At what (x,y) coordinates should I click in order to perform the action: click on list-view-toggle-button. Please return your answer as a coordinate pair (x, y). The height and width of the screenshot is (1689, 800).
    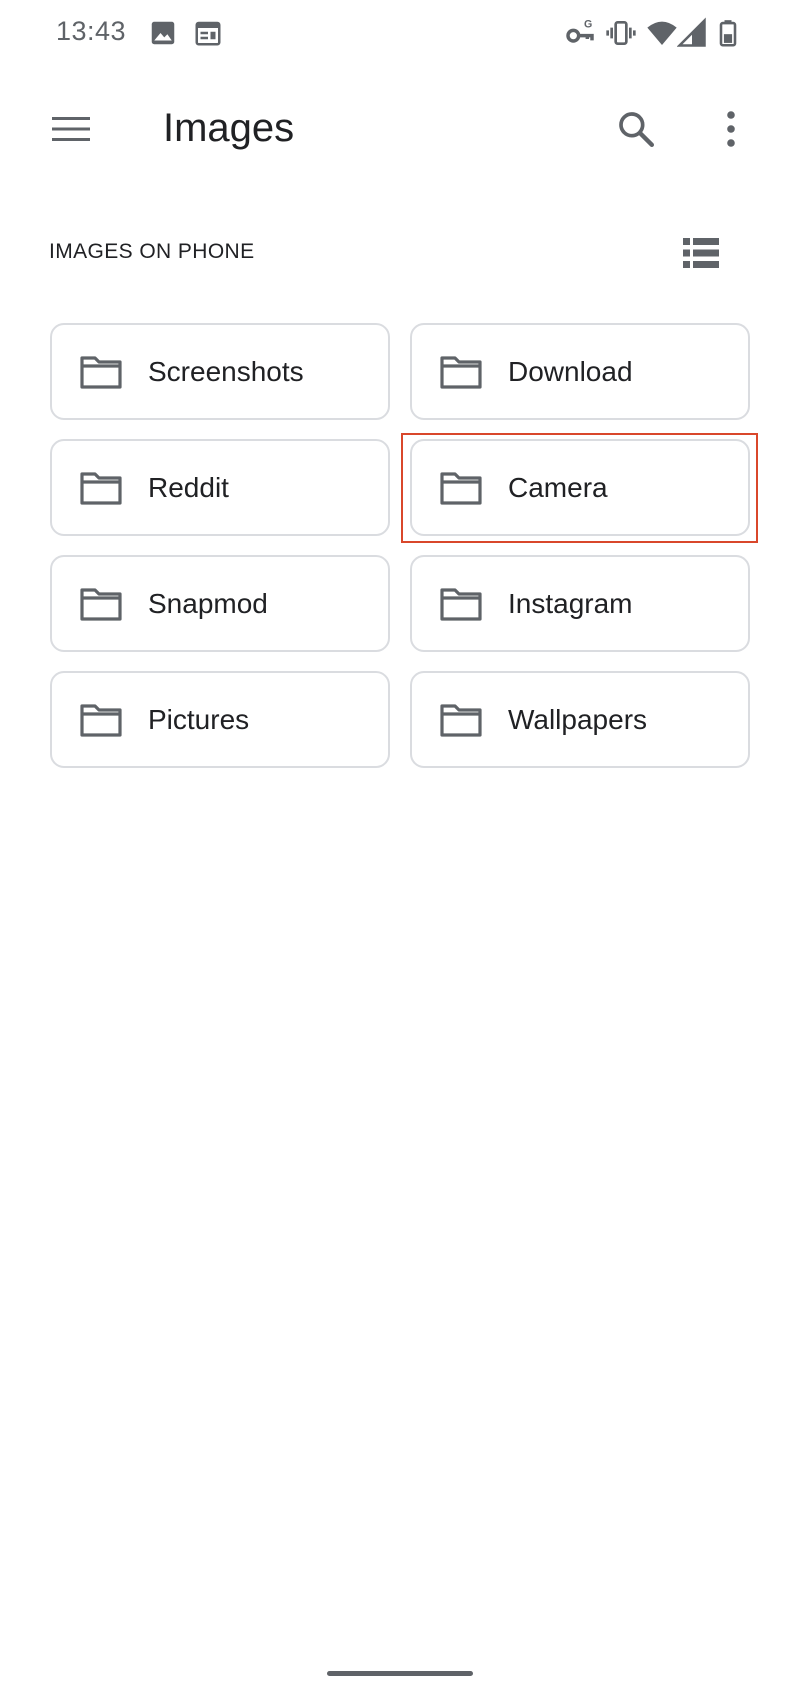
    Looking at the image, I should click on (701, 253).